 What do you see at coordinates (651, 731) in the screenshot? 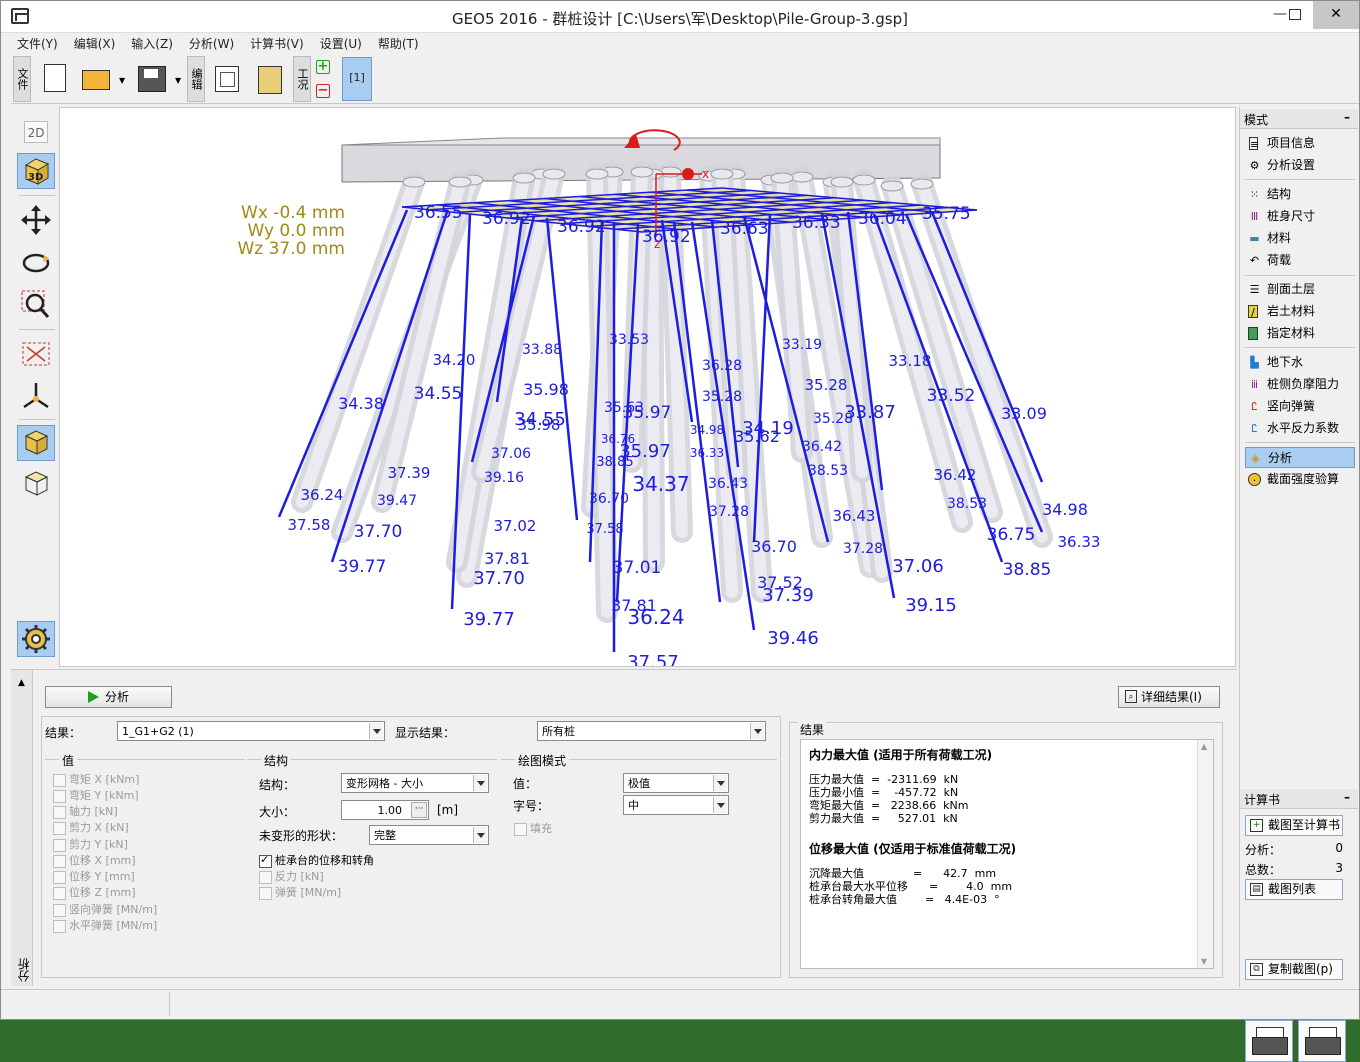
I see `display-select: 所有桩` at bounding box center [651, 731].